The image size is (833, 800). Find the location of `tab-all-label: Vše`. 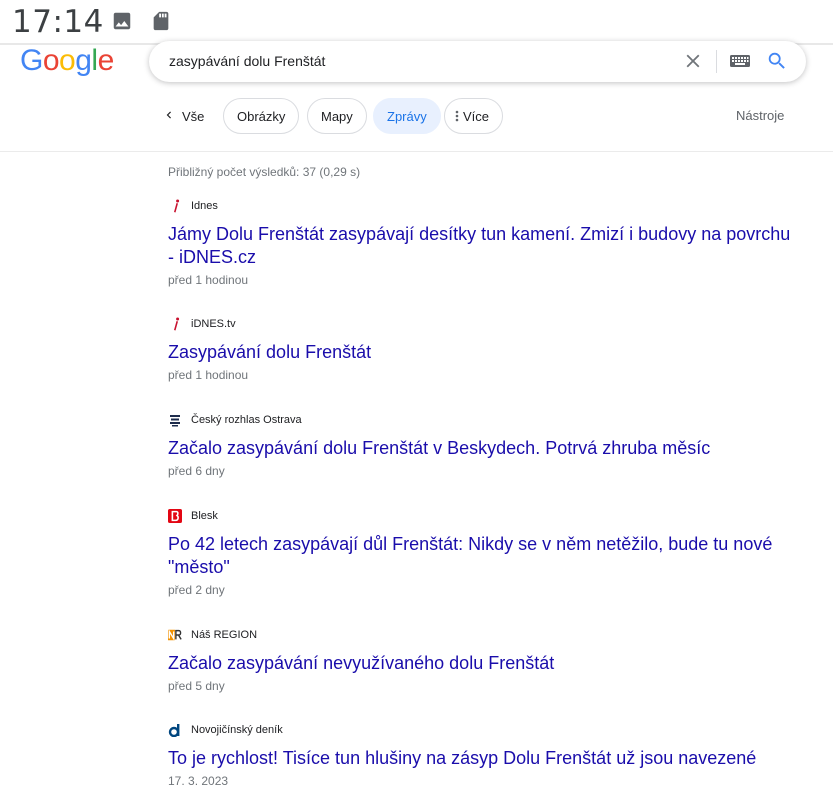

tab-all-label: Vše is located at coordinates (193, 116).